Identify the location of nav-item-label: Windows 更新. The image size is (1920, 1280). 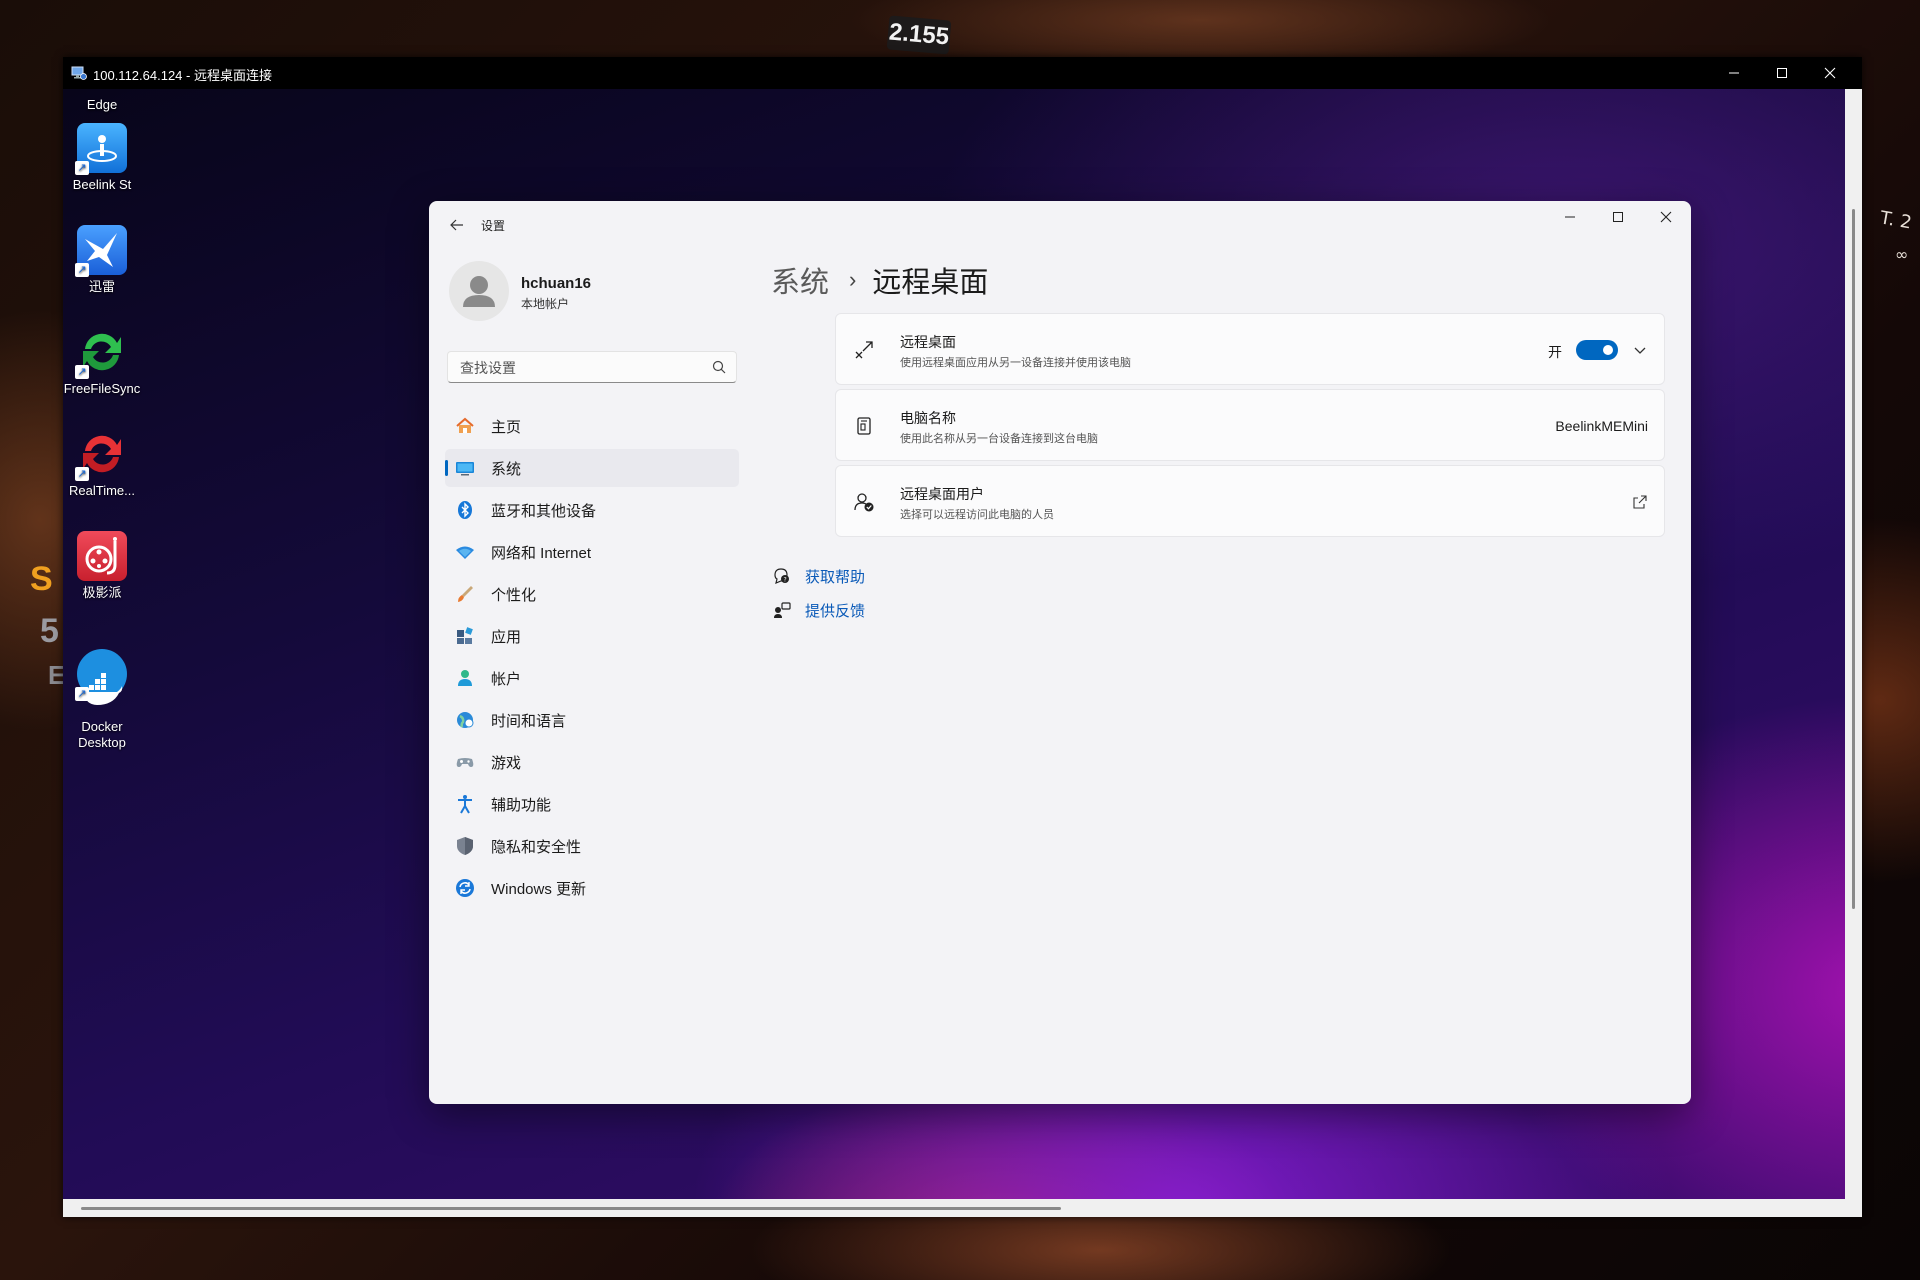
(539, 889).